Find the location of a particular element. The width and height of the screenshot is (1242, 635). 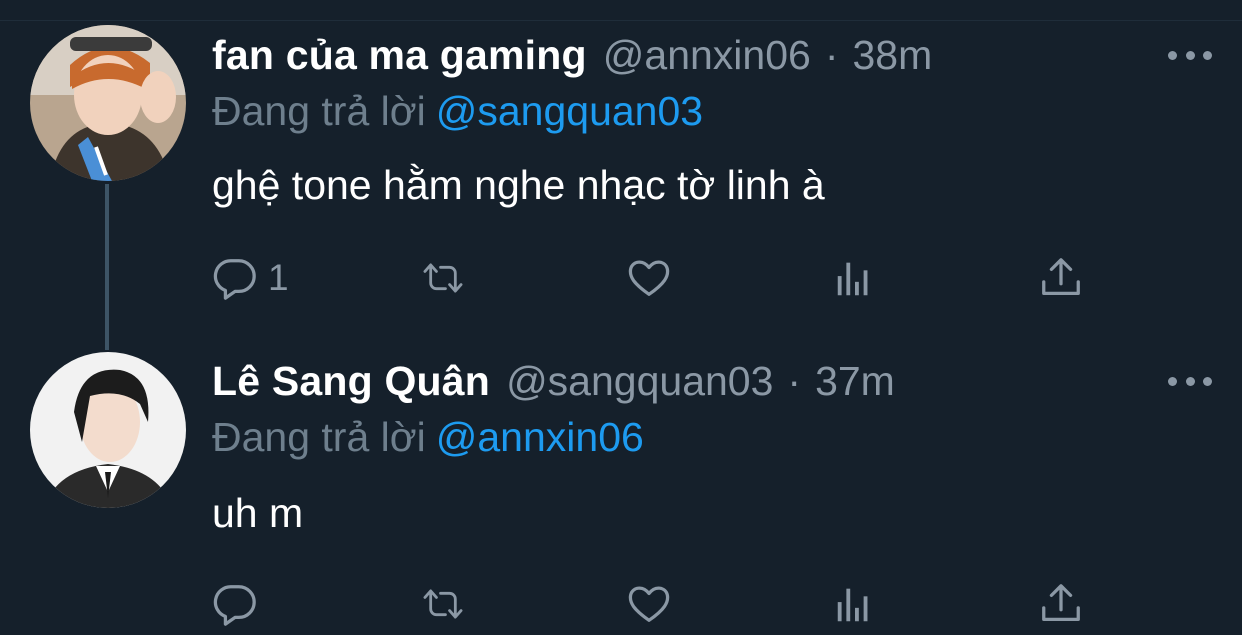

top-divider is located at coordinates (621, 10).